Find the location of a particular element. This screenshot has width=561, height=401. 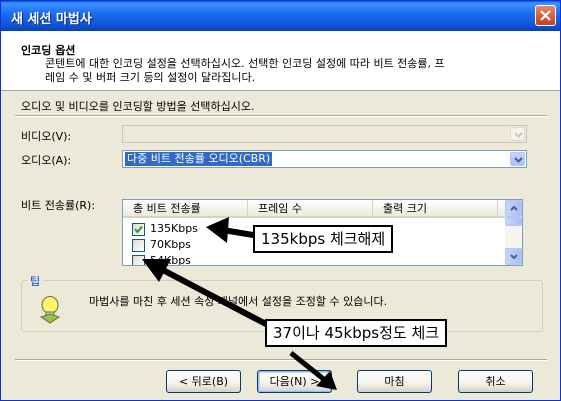

annotation-check-low-bitrate: 37이나 45kbps정도 체크 is located at coordinates (356, 333).